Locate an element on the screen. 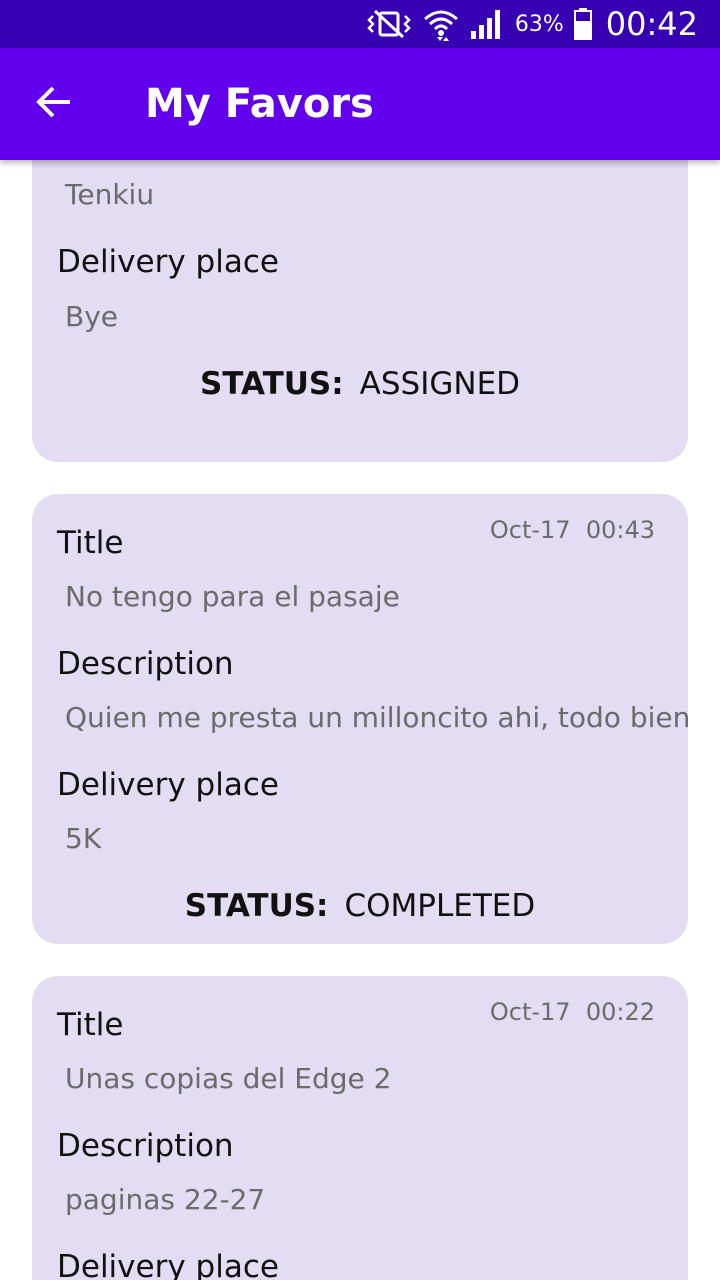 Image resolution: width=720 pixels, height=1280 pixels. status-icons: 63% 00:42 is located at coordinates (531, 24).